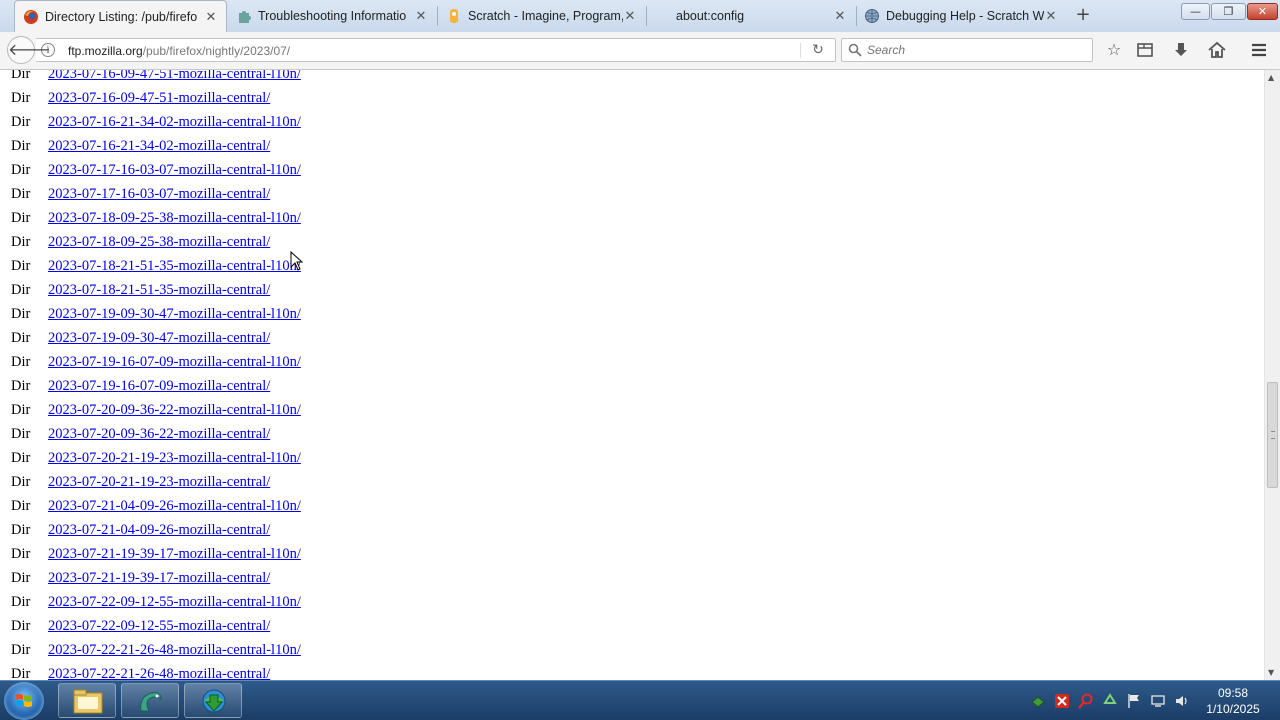 The width and height of the screenshot is (1280, 720). I want to click on url-host: ftp.mozilla.org, so click(105, 51).